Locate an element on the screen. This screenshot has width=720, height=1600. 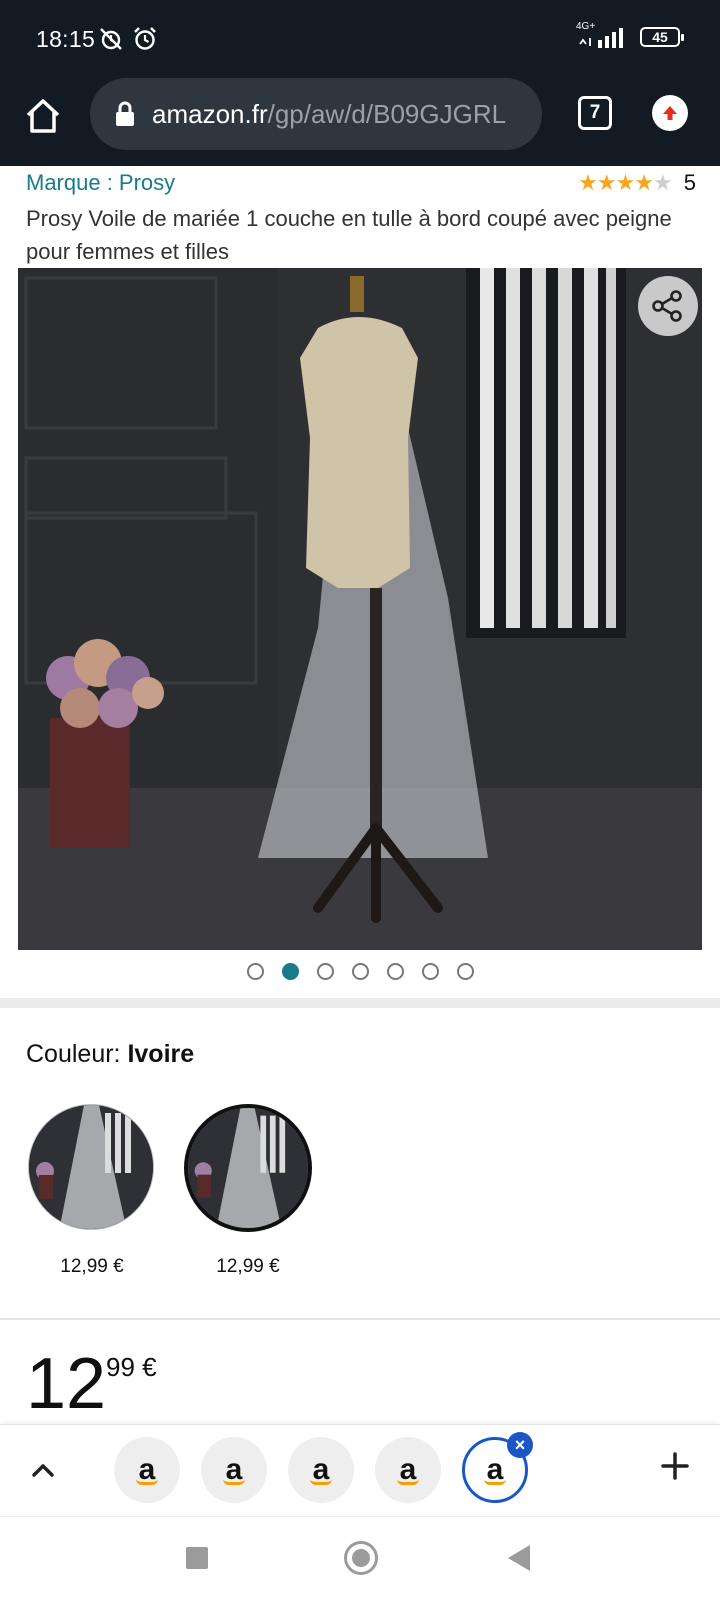
status-right: 4G+ 45 is located at coordinates (630, 35).